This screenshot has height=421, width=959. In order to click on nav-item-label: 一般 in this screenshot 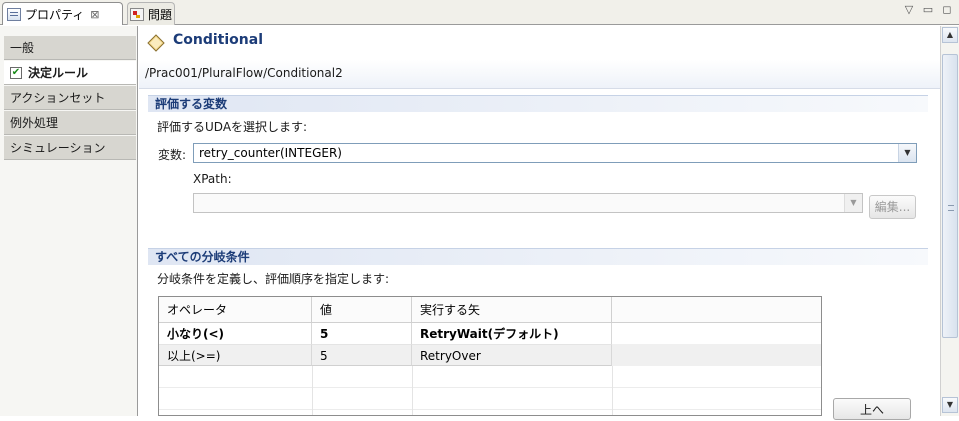, I will do `click(22, 48)`.